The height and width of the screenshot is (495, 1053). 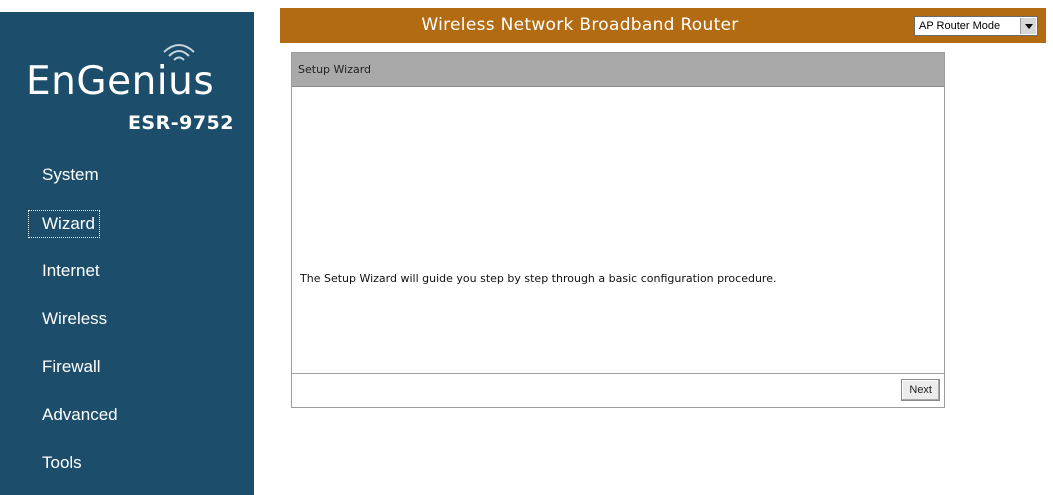 I want to click on sidebar-item-label: Internet, so click(x=71, y=270).